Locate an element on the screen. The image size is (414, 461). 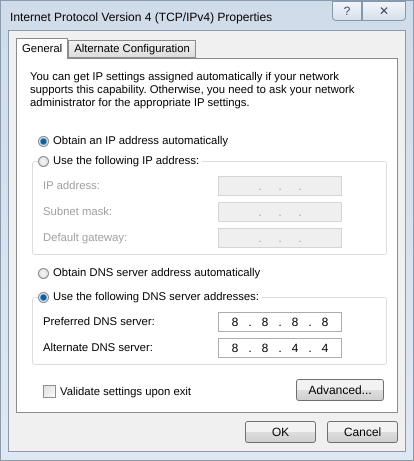
ok-button: OK is located at coordinates (280, 432).